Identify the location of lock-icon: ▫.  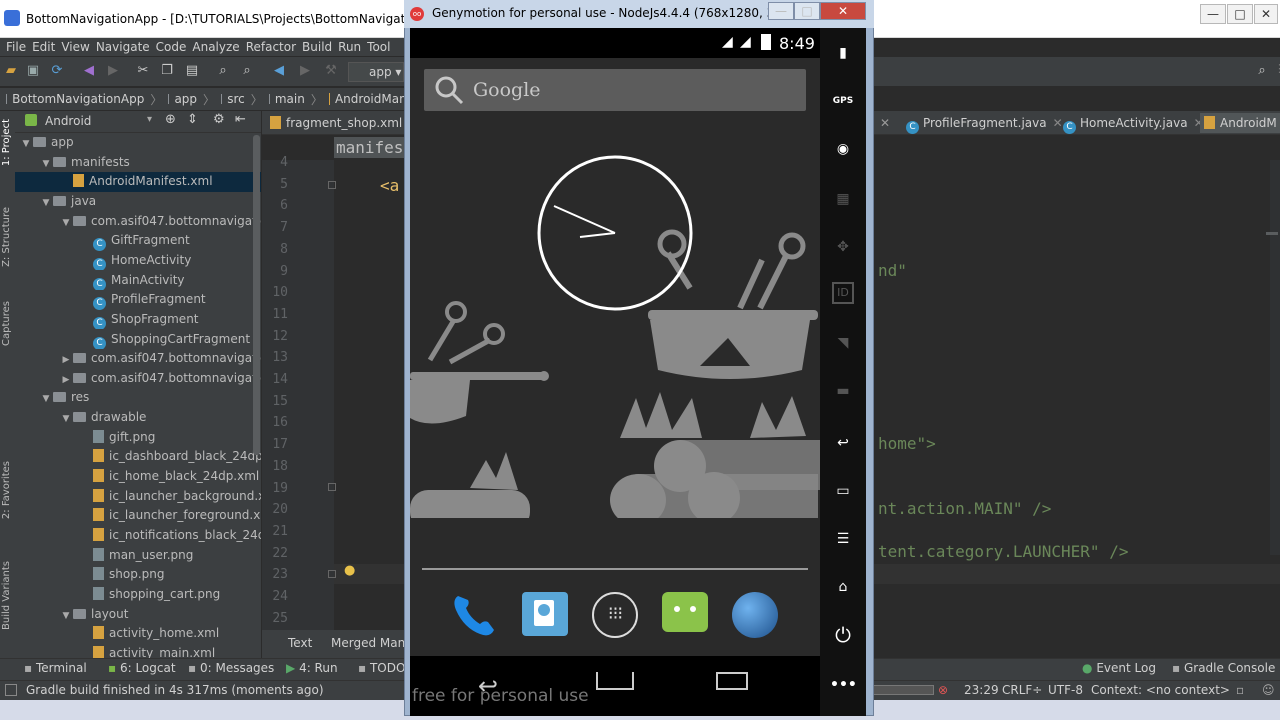
(1240, 690).